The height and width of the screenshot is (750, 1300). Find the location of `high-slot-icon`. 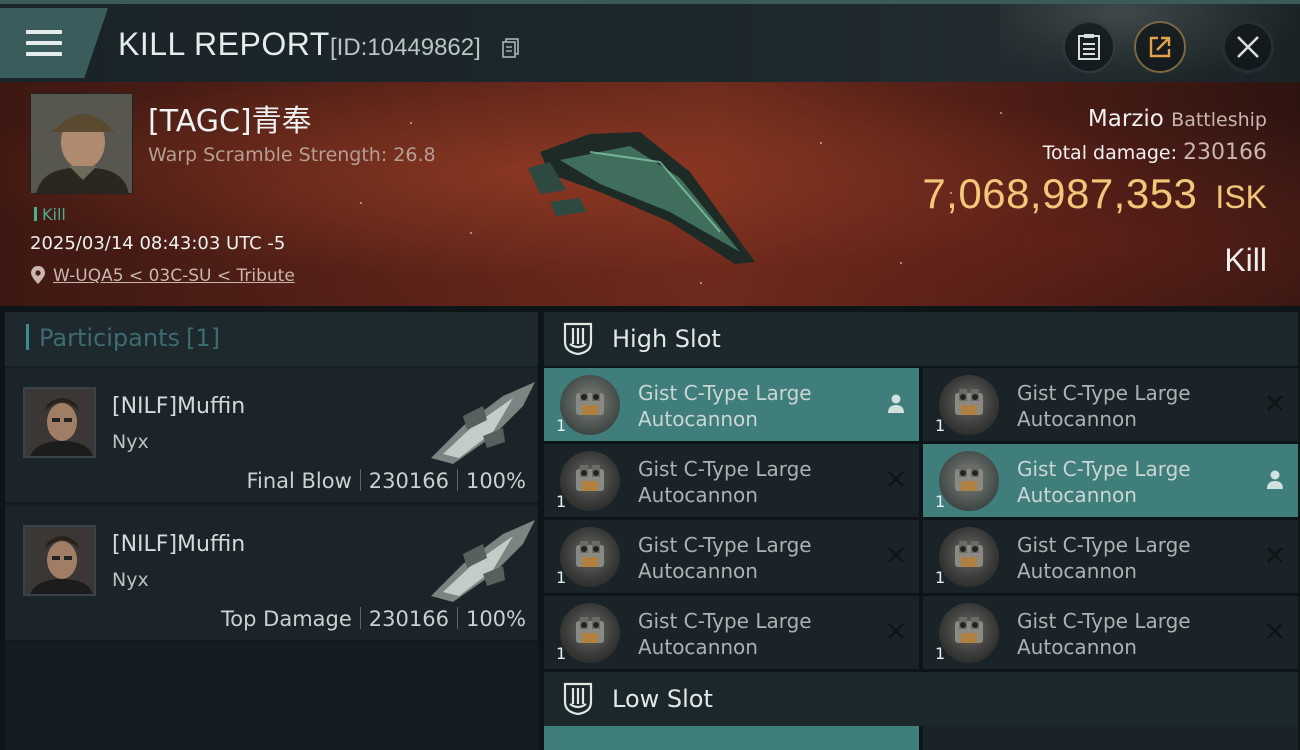

high-slot-icon is located at coordinates (578, 339).